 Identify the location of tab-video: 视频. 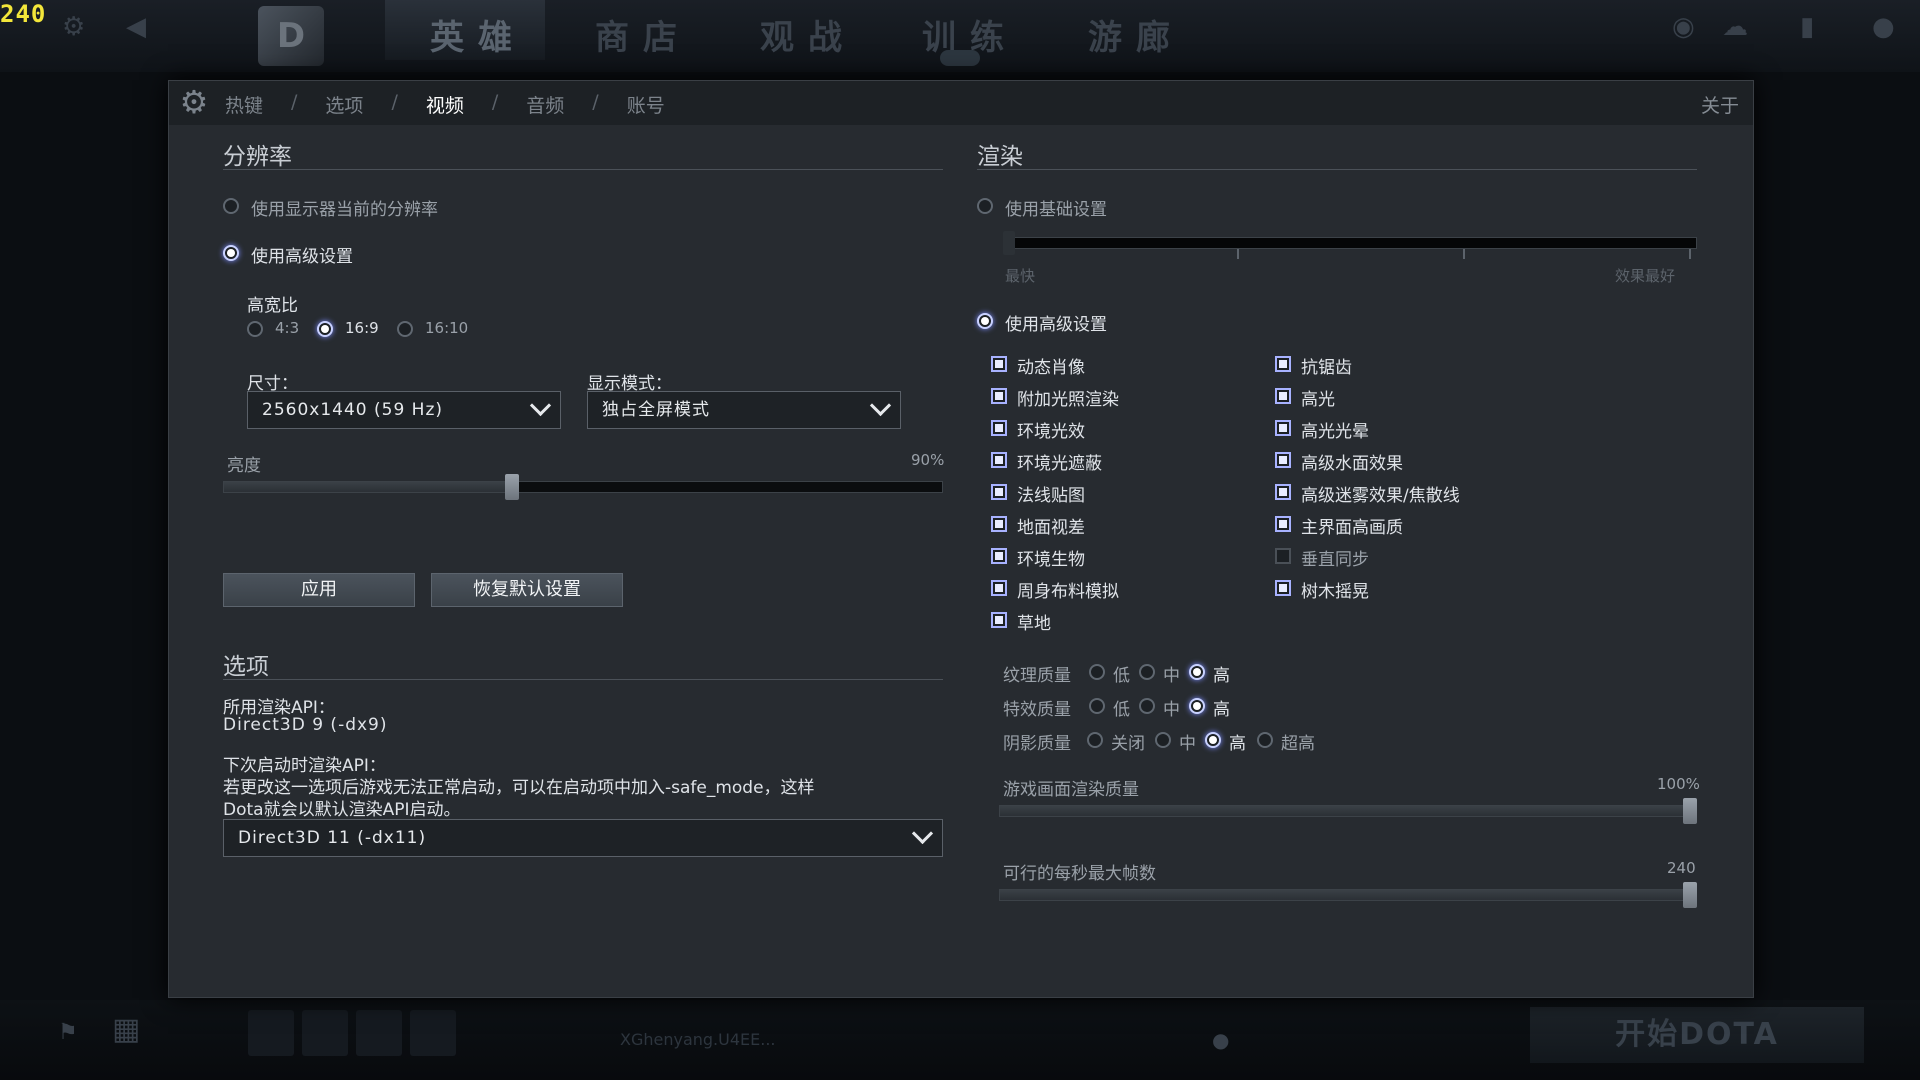
(445, 104).